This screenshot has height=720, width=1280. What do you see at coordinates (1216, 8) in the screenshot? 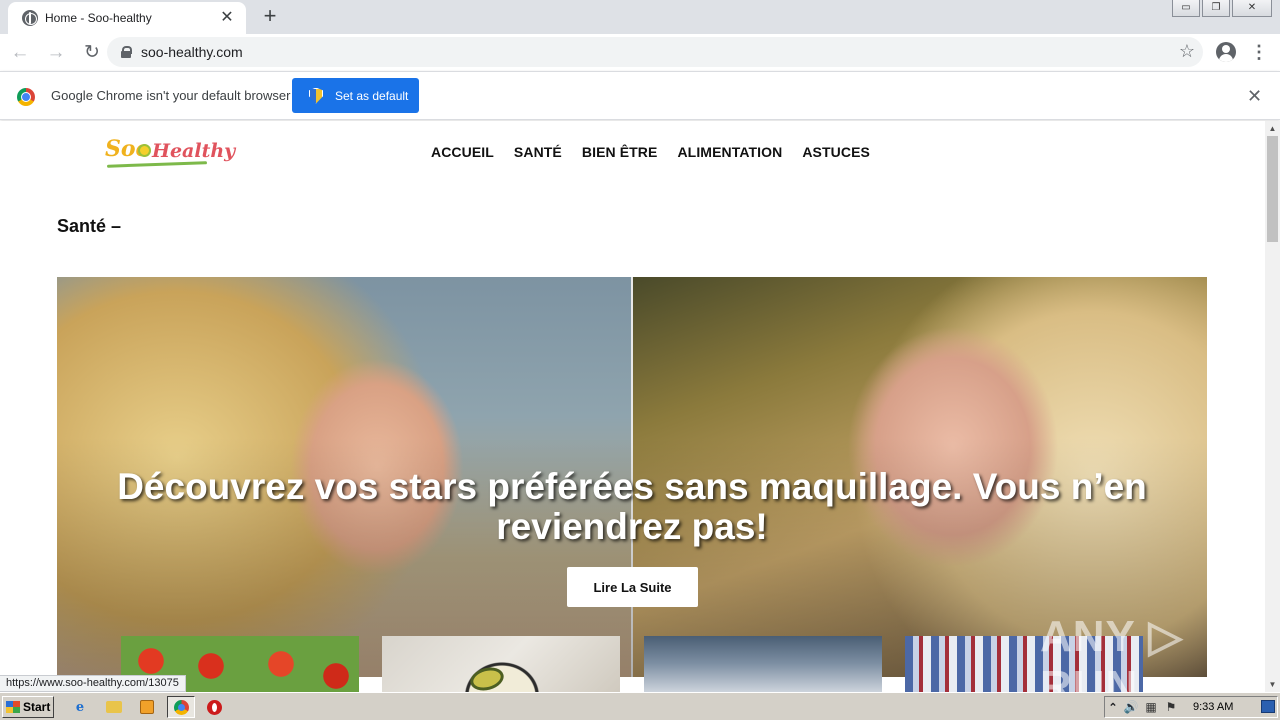
I see `restore-button: ❐` at bounding box center [1216, 8].